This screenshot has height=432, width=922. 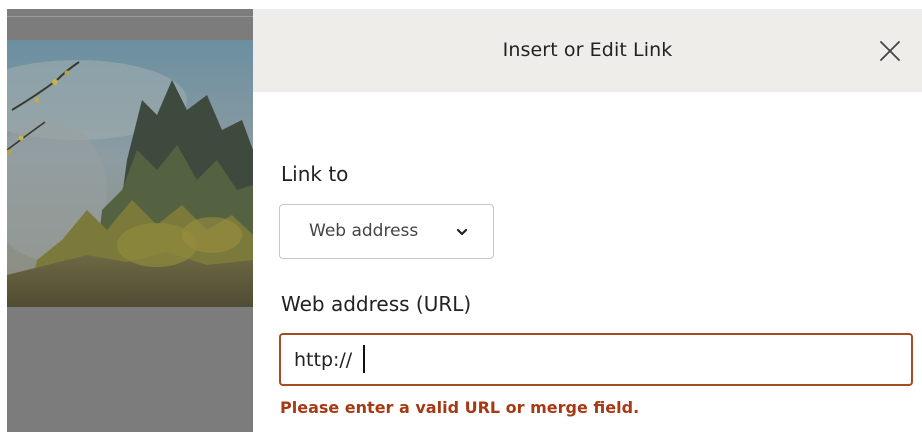 What do you see at coordinates (315, 174) in the screenshot?
I see `link-to-label: Link to` at bounding box center [315, 174].